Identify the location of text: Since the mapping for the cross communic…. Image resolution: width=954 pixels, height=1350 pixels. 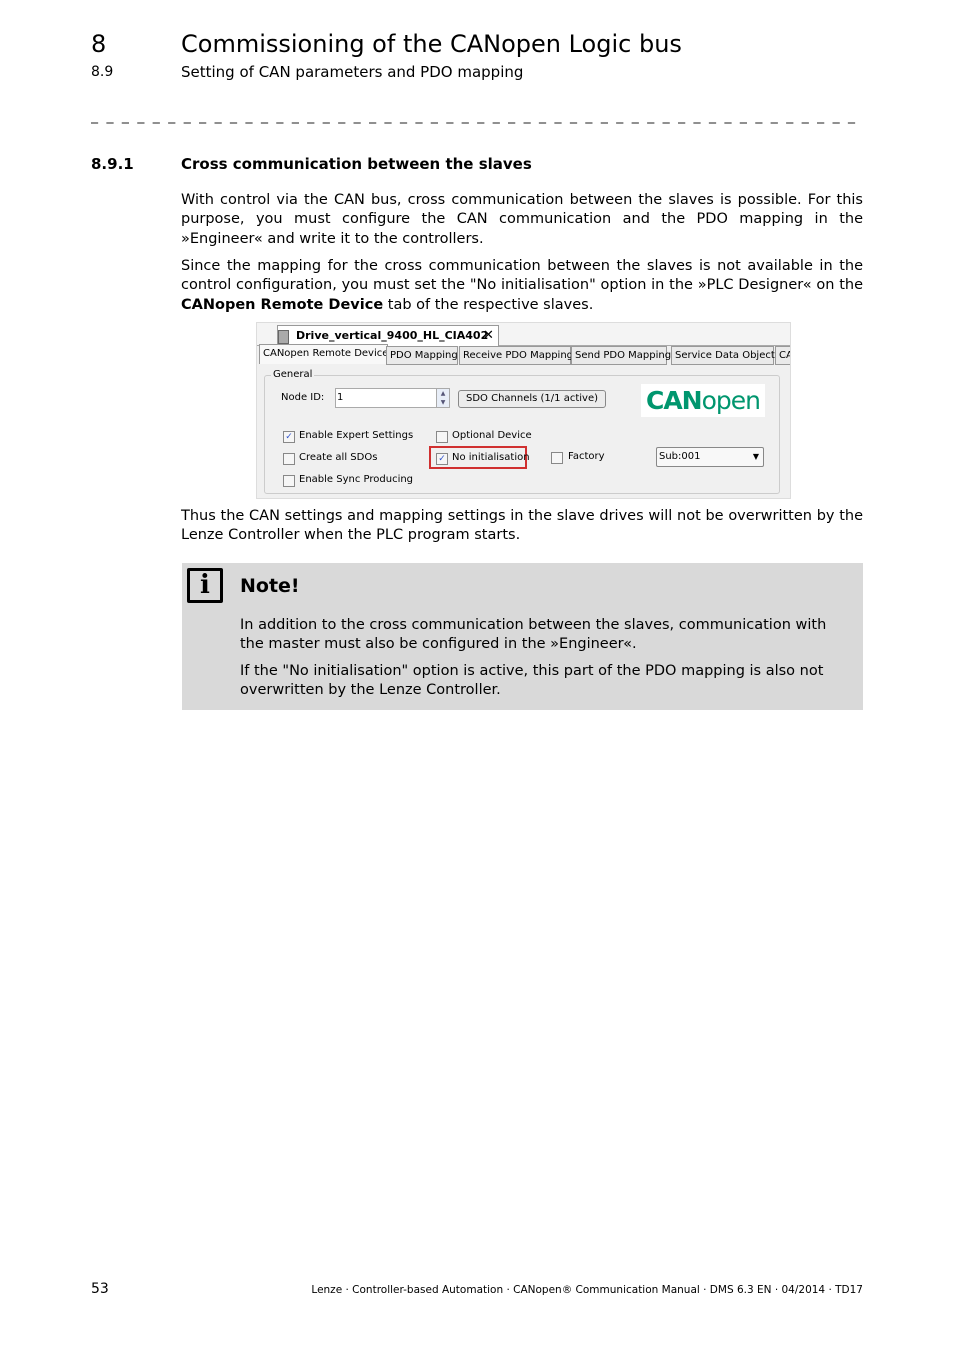
(522, 276).